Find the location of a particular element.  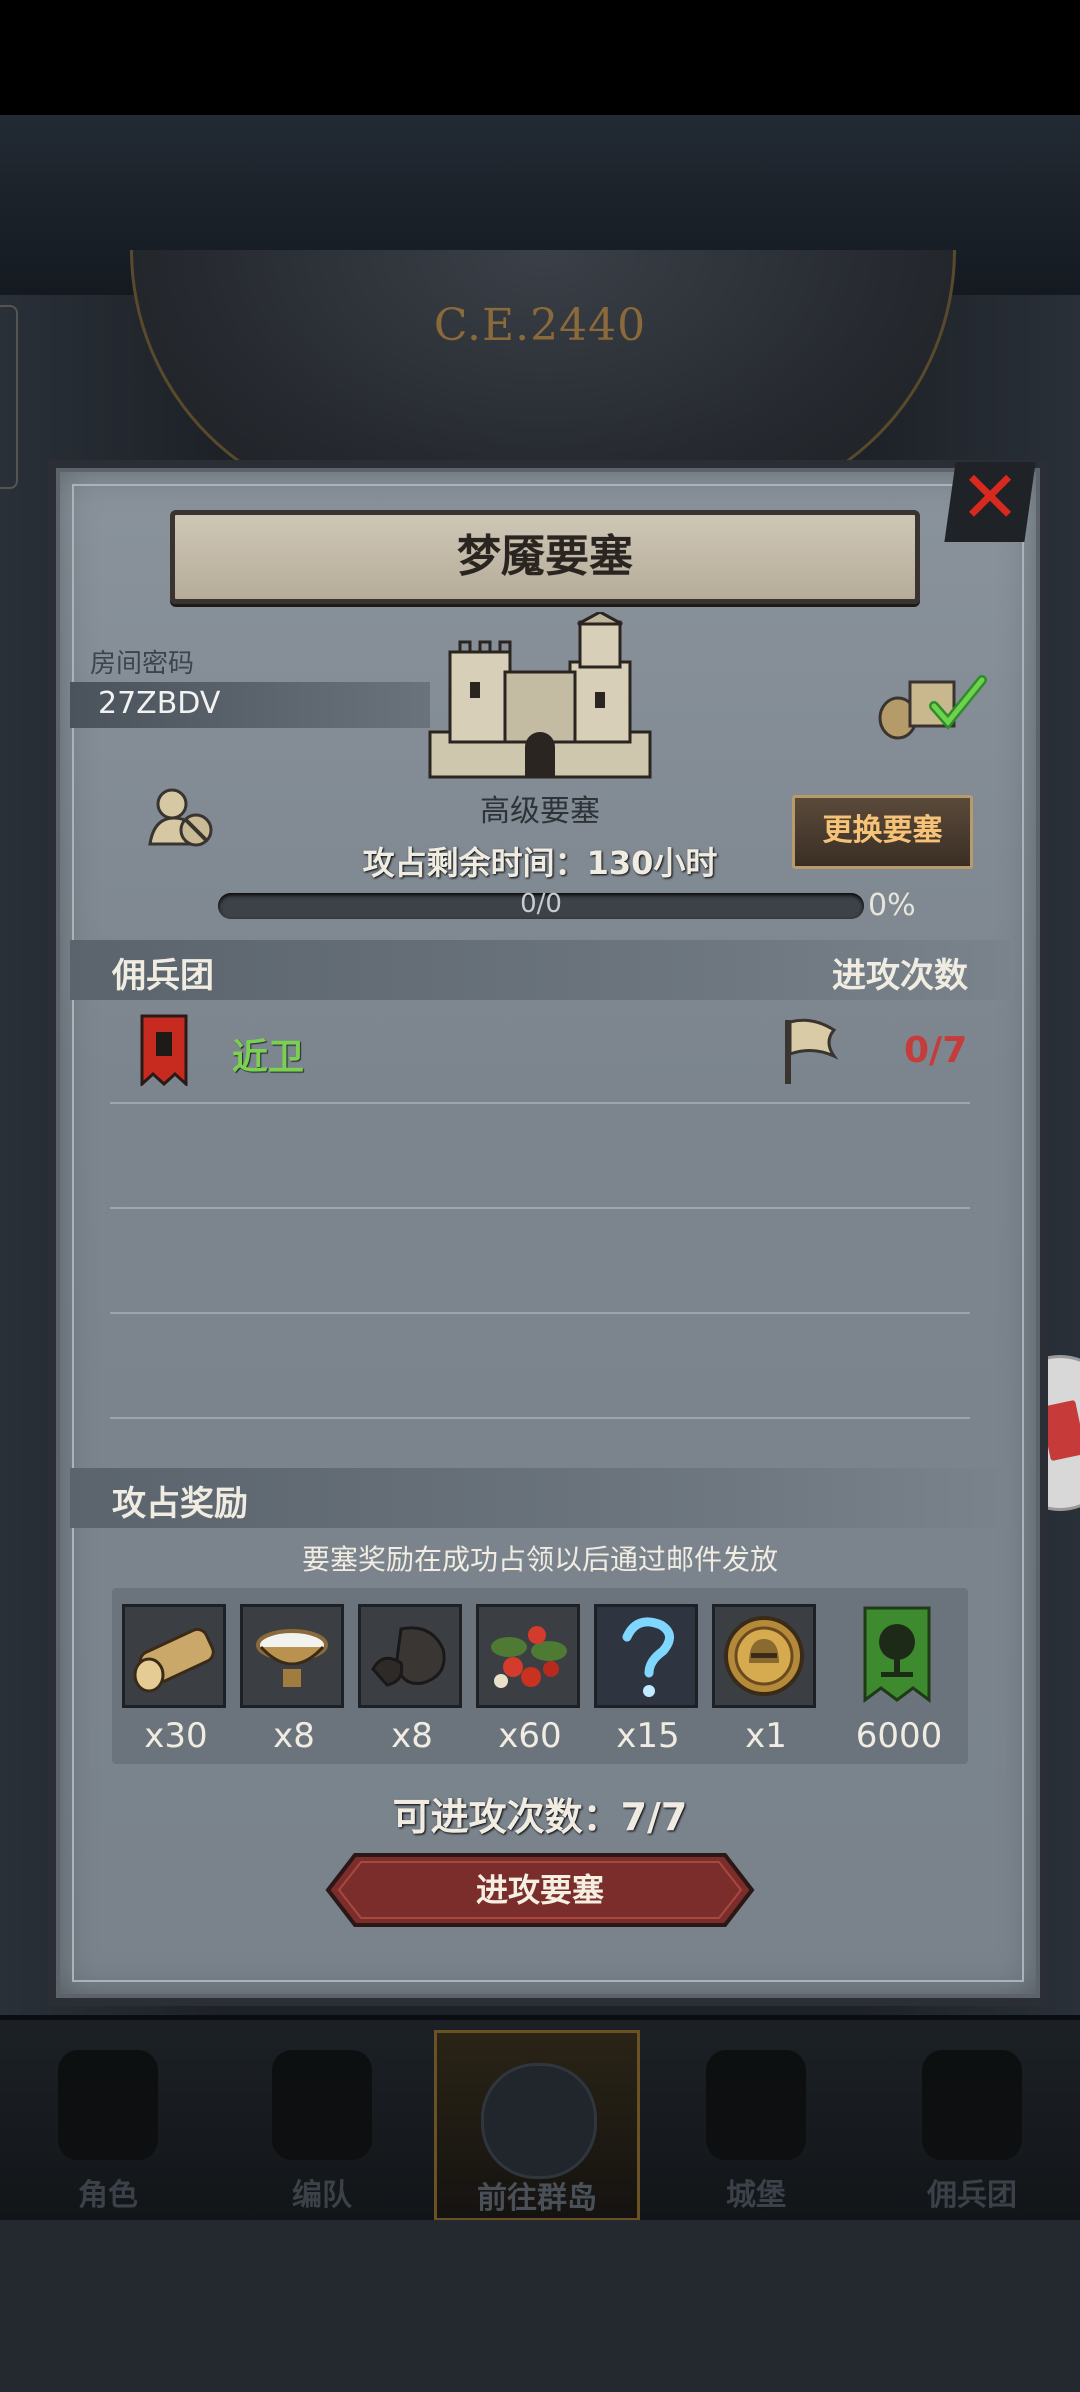

nav-formation: 编队 is located at coordinates (322, 2122).